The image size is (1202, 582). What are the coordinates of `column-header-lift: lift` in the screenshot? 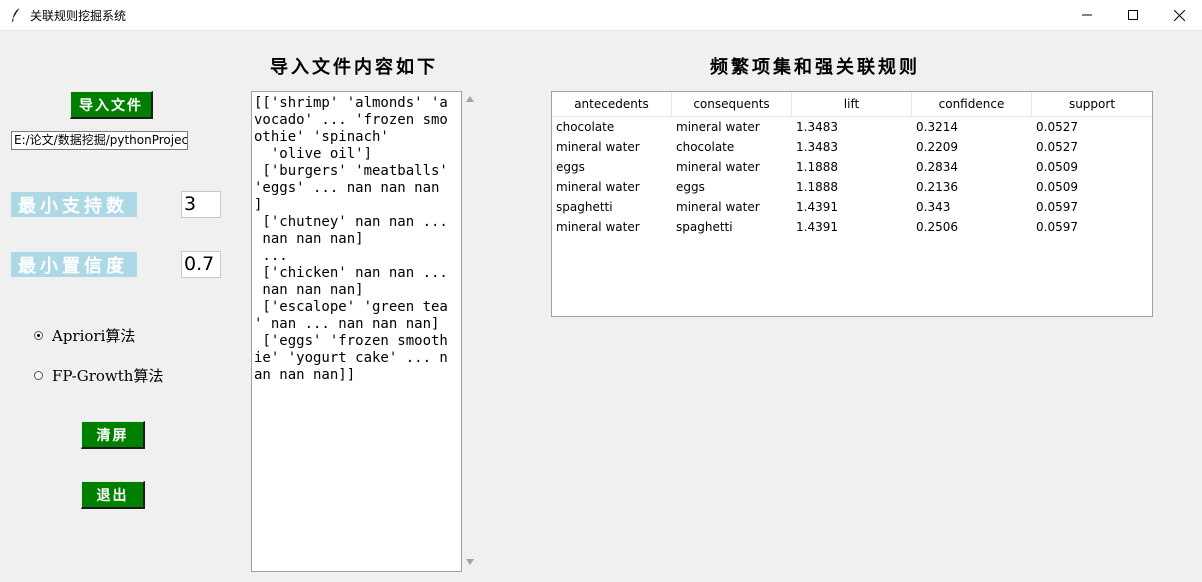 It's located at (852, 104).